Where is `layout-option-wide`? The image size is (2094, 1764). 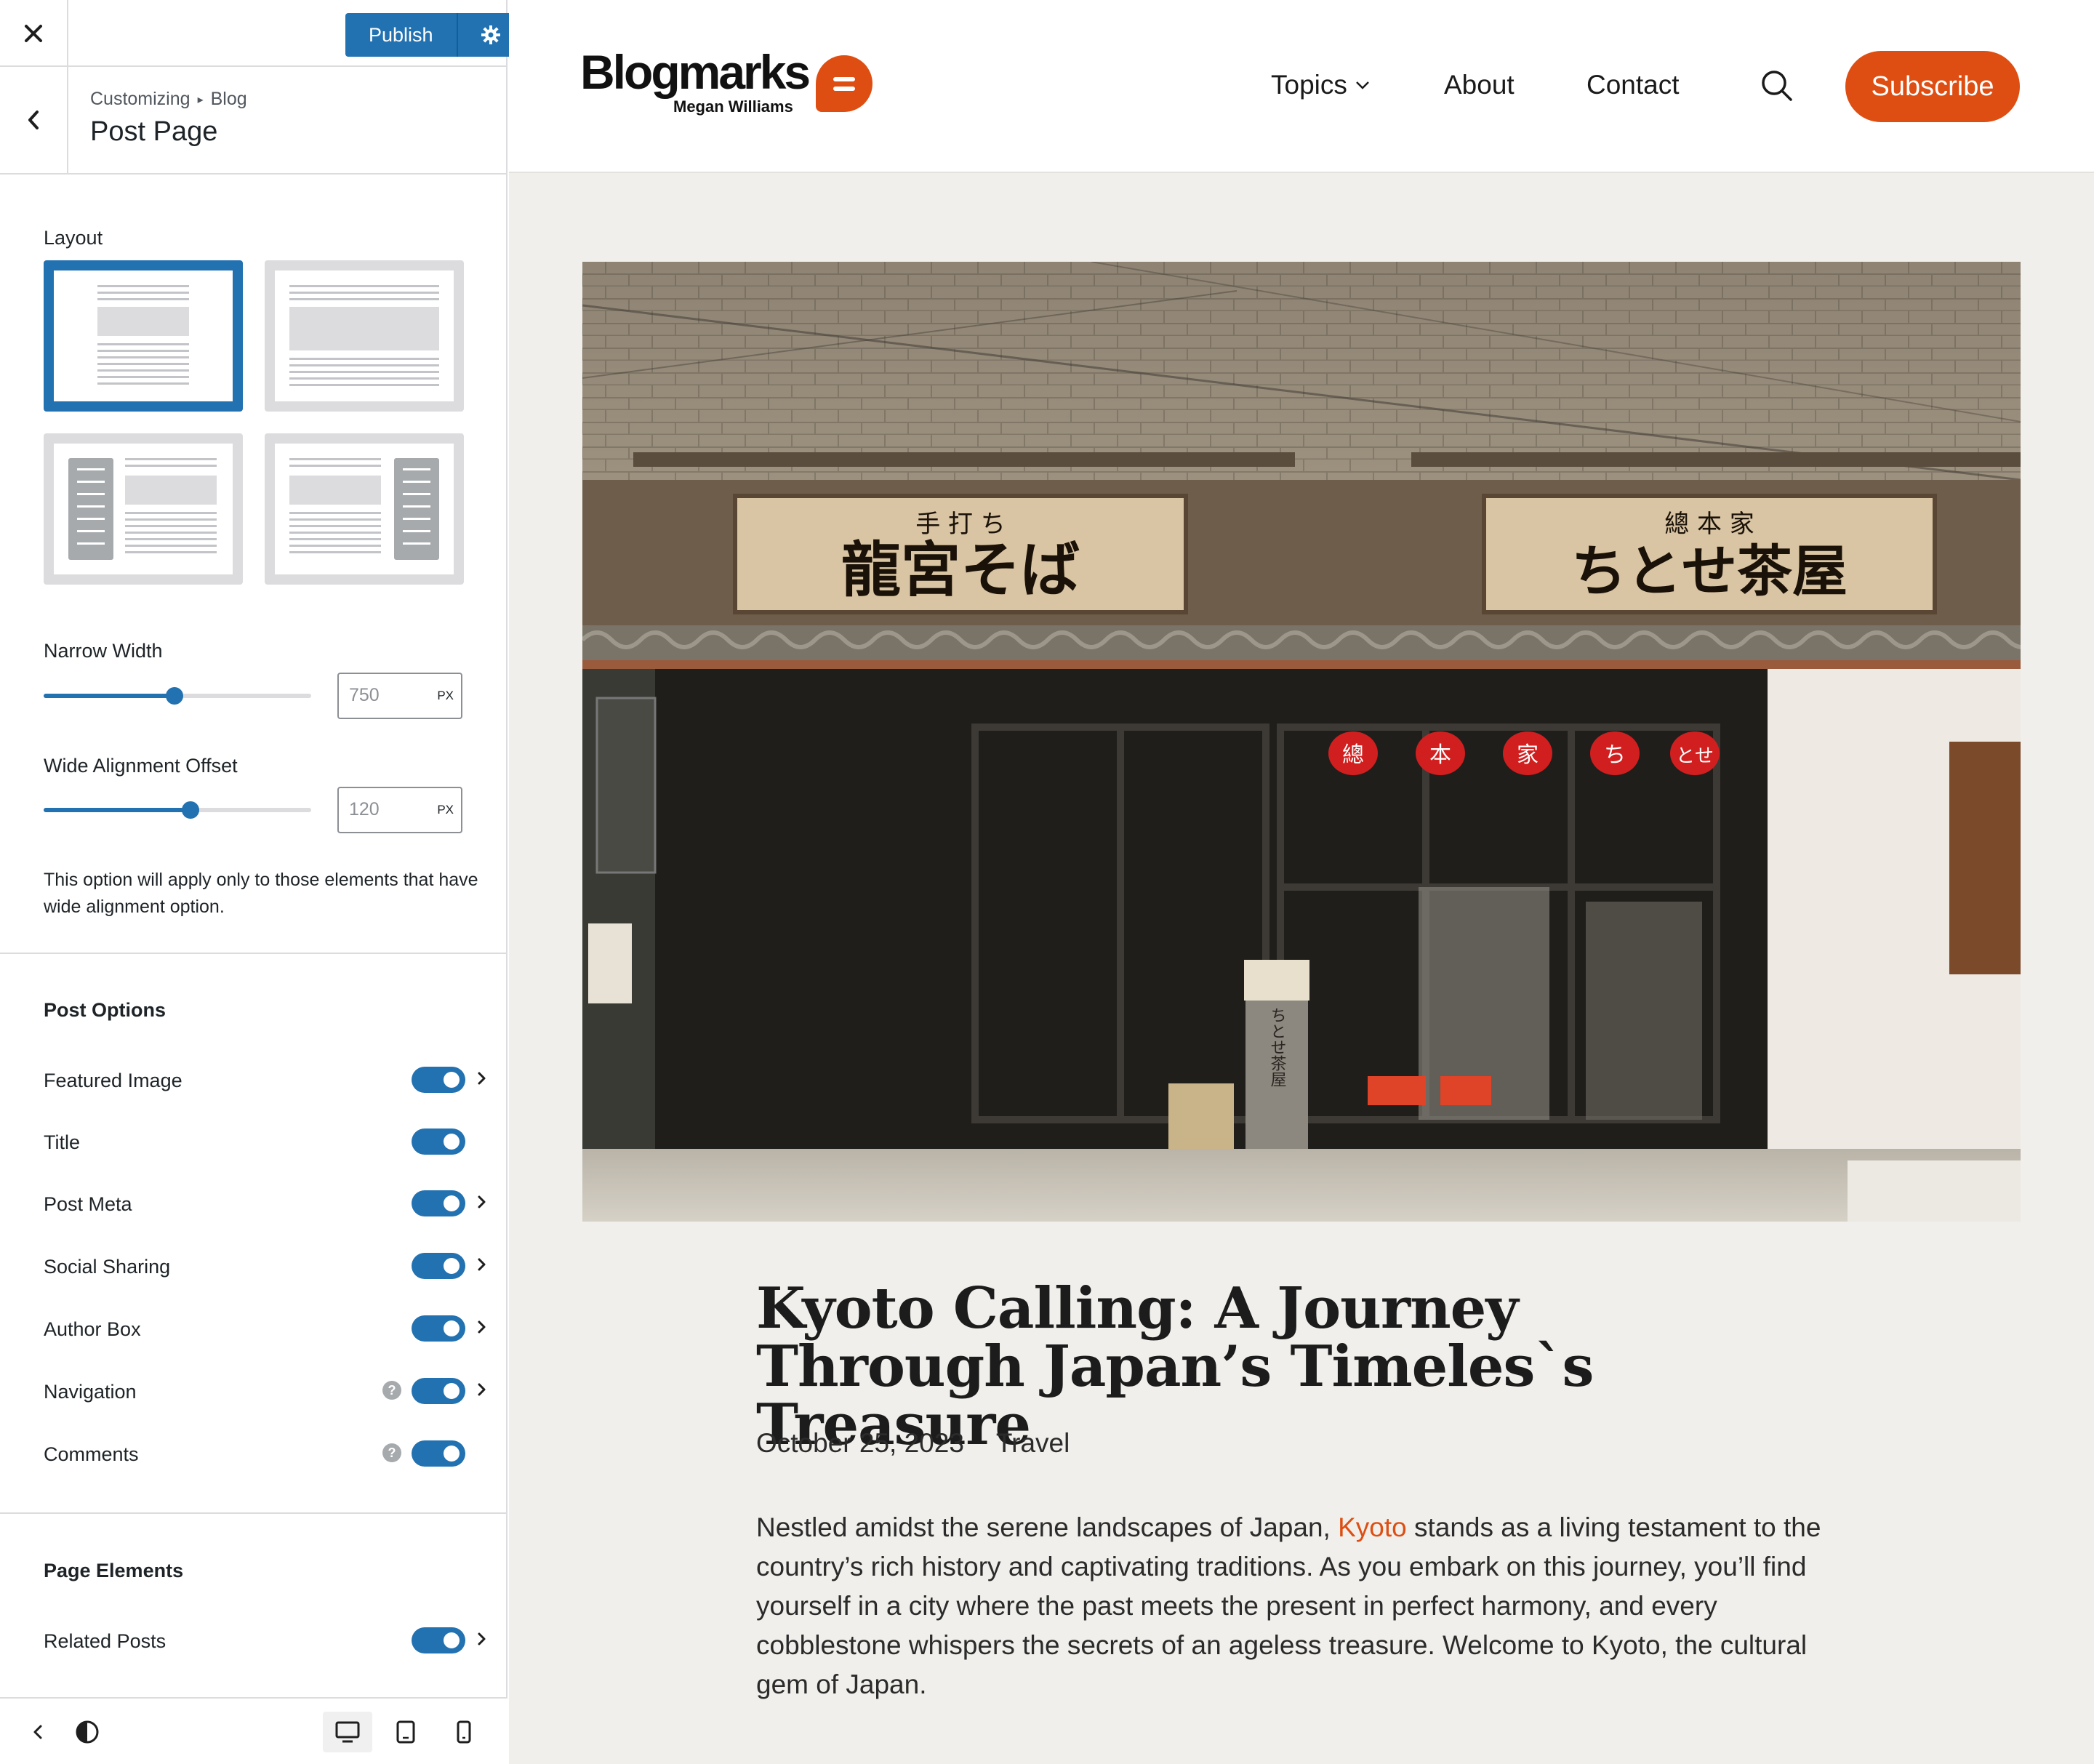 layout-option-wide is located at coordinates (364, 336).